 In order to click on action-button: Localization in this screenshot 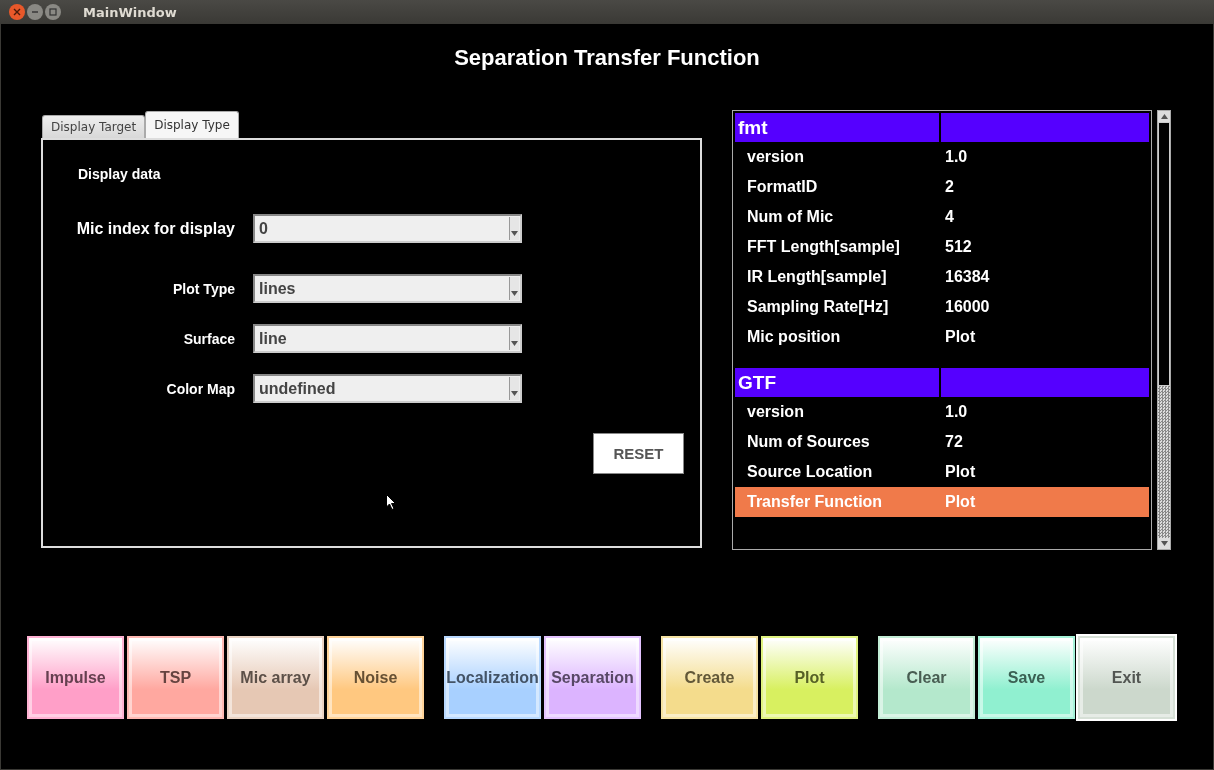, I will do `click(492, 677)`.